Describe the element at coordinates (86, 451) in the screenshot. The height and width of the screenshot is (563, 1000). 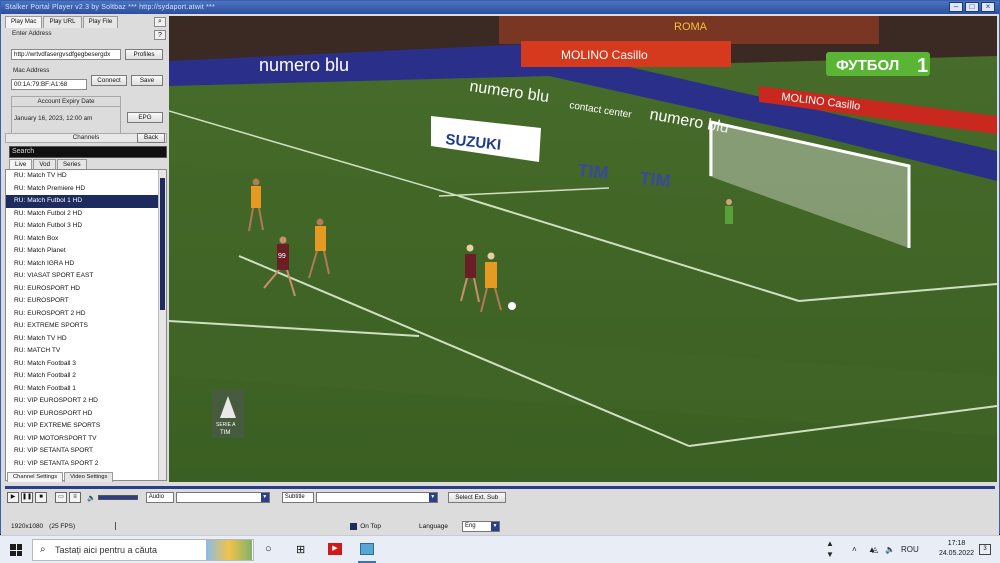
I see `channel-list-item: RU: VIP SETANTA SPORT` at that location.